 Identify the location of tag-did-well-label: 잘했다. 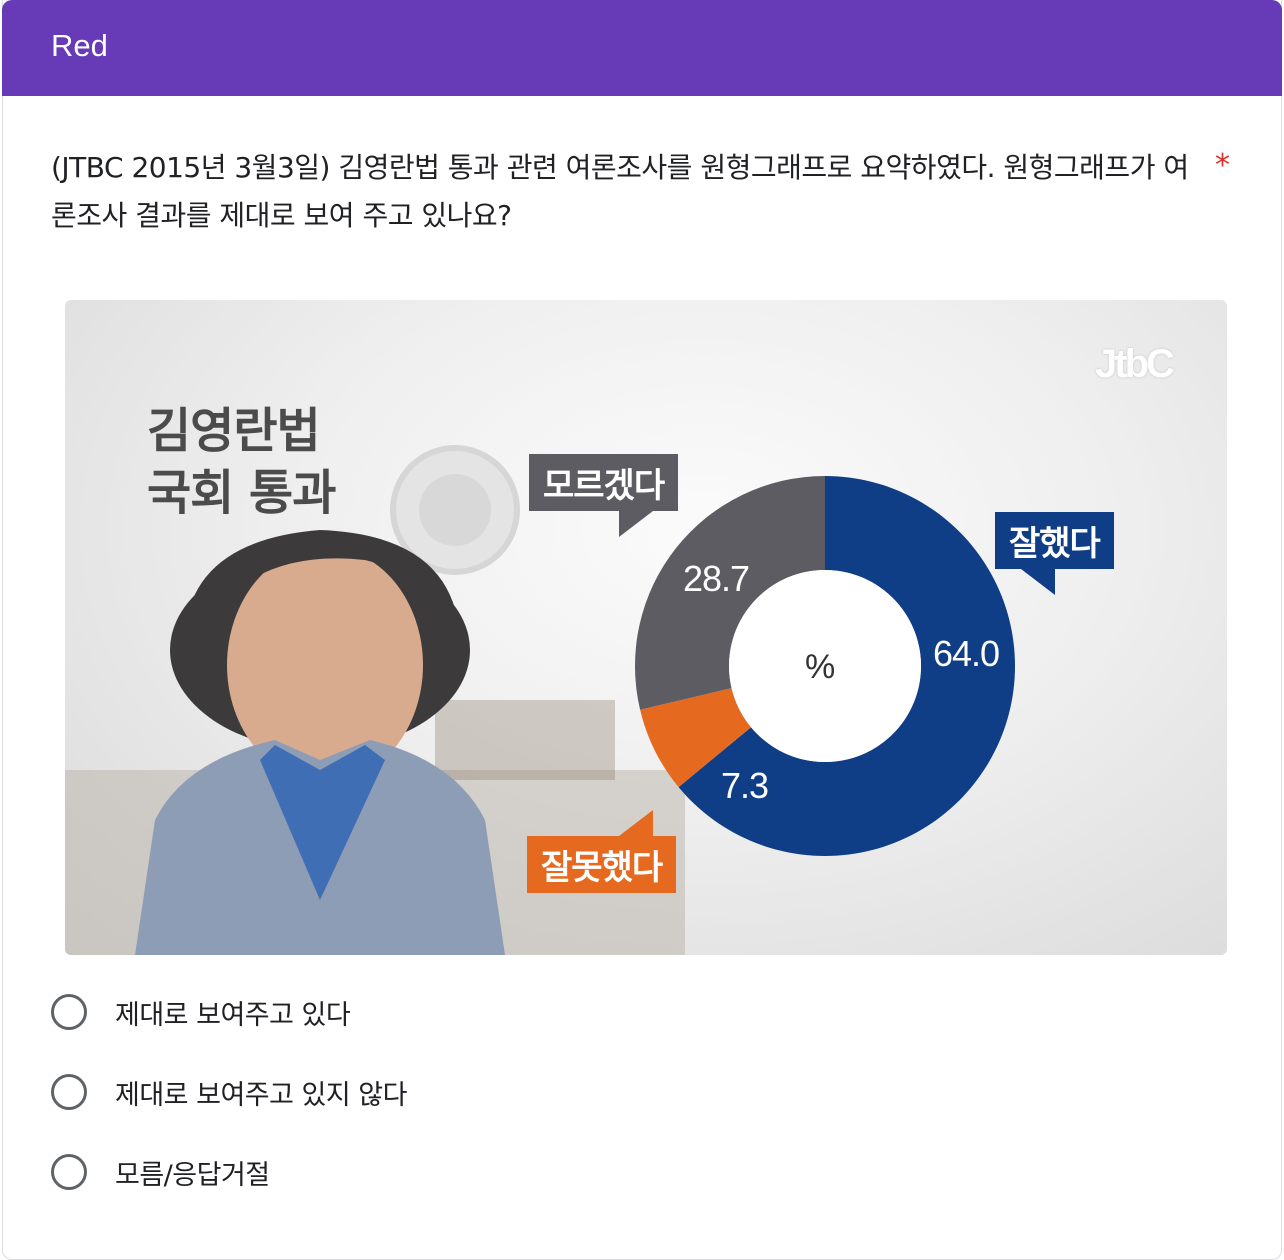
(1055, 544).